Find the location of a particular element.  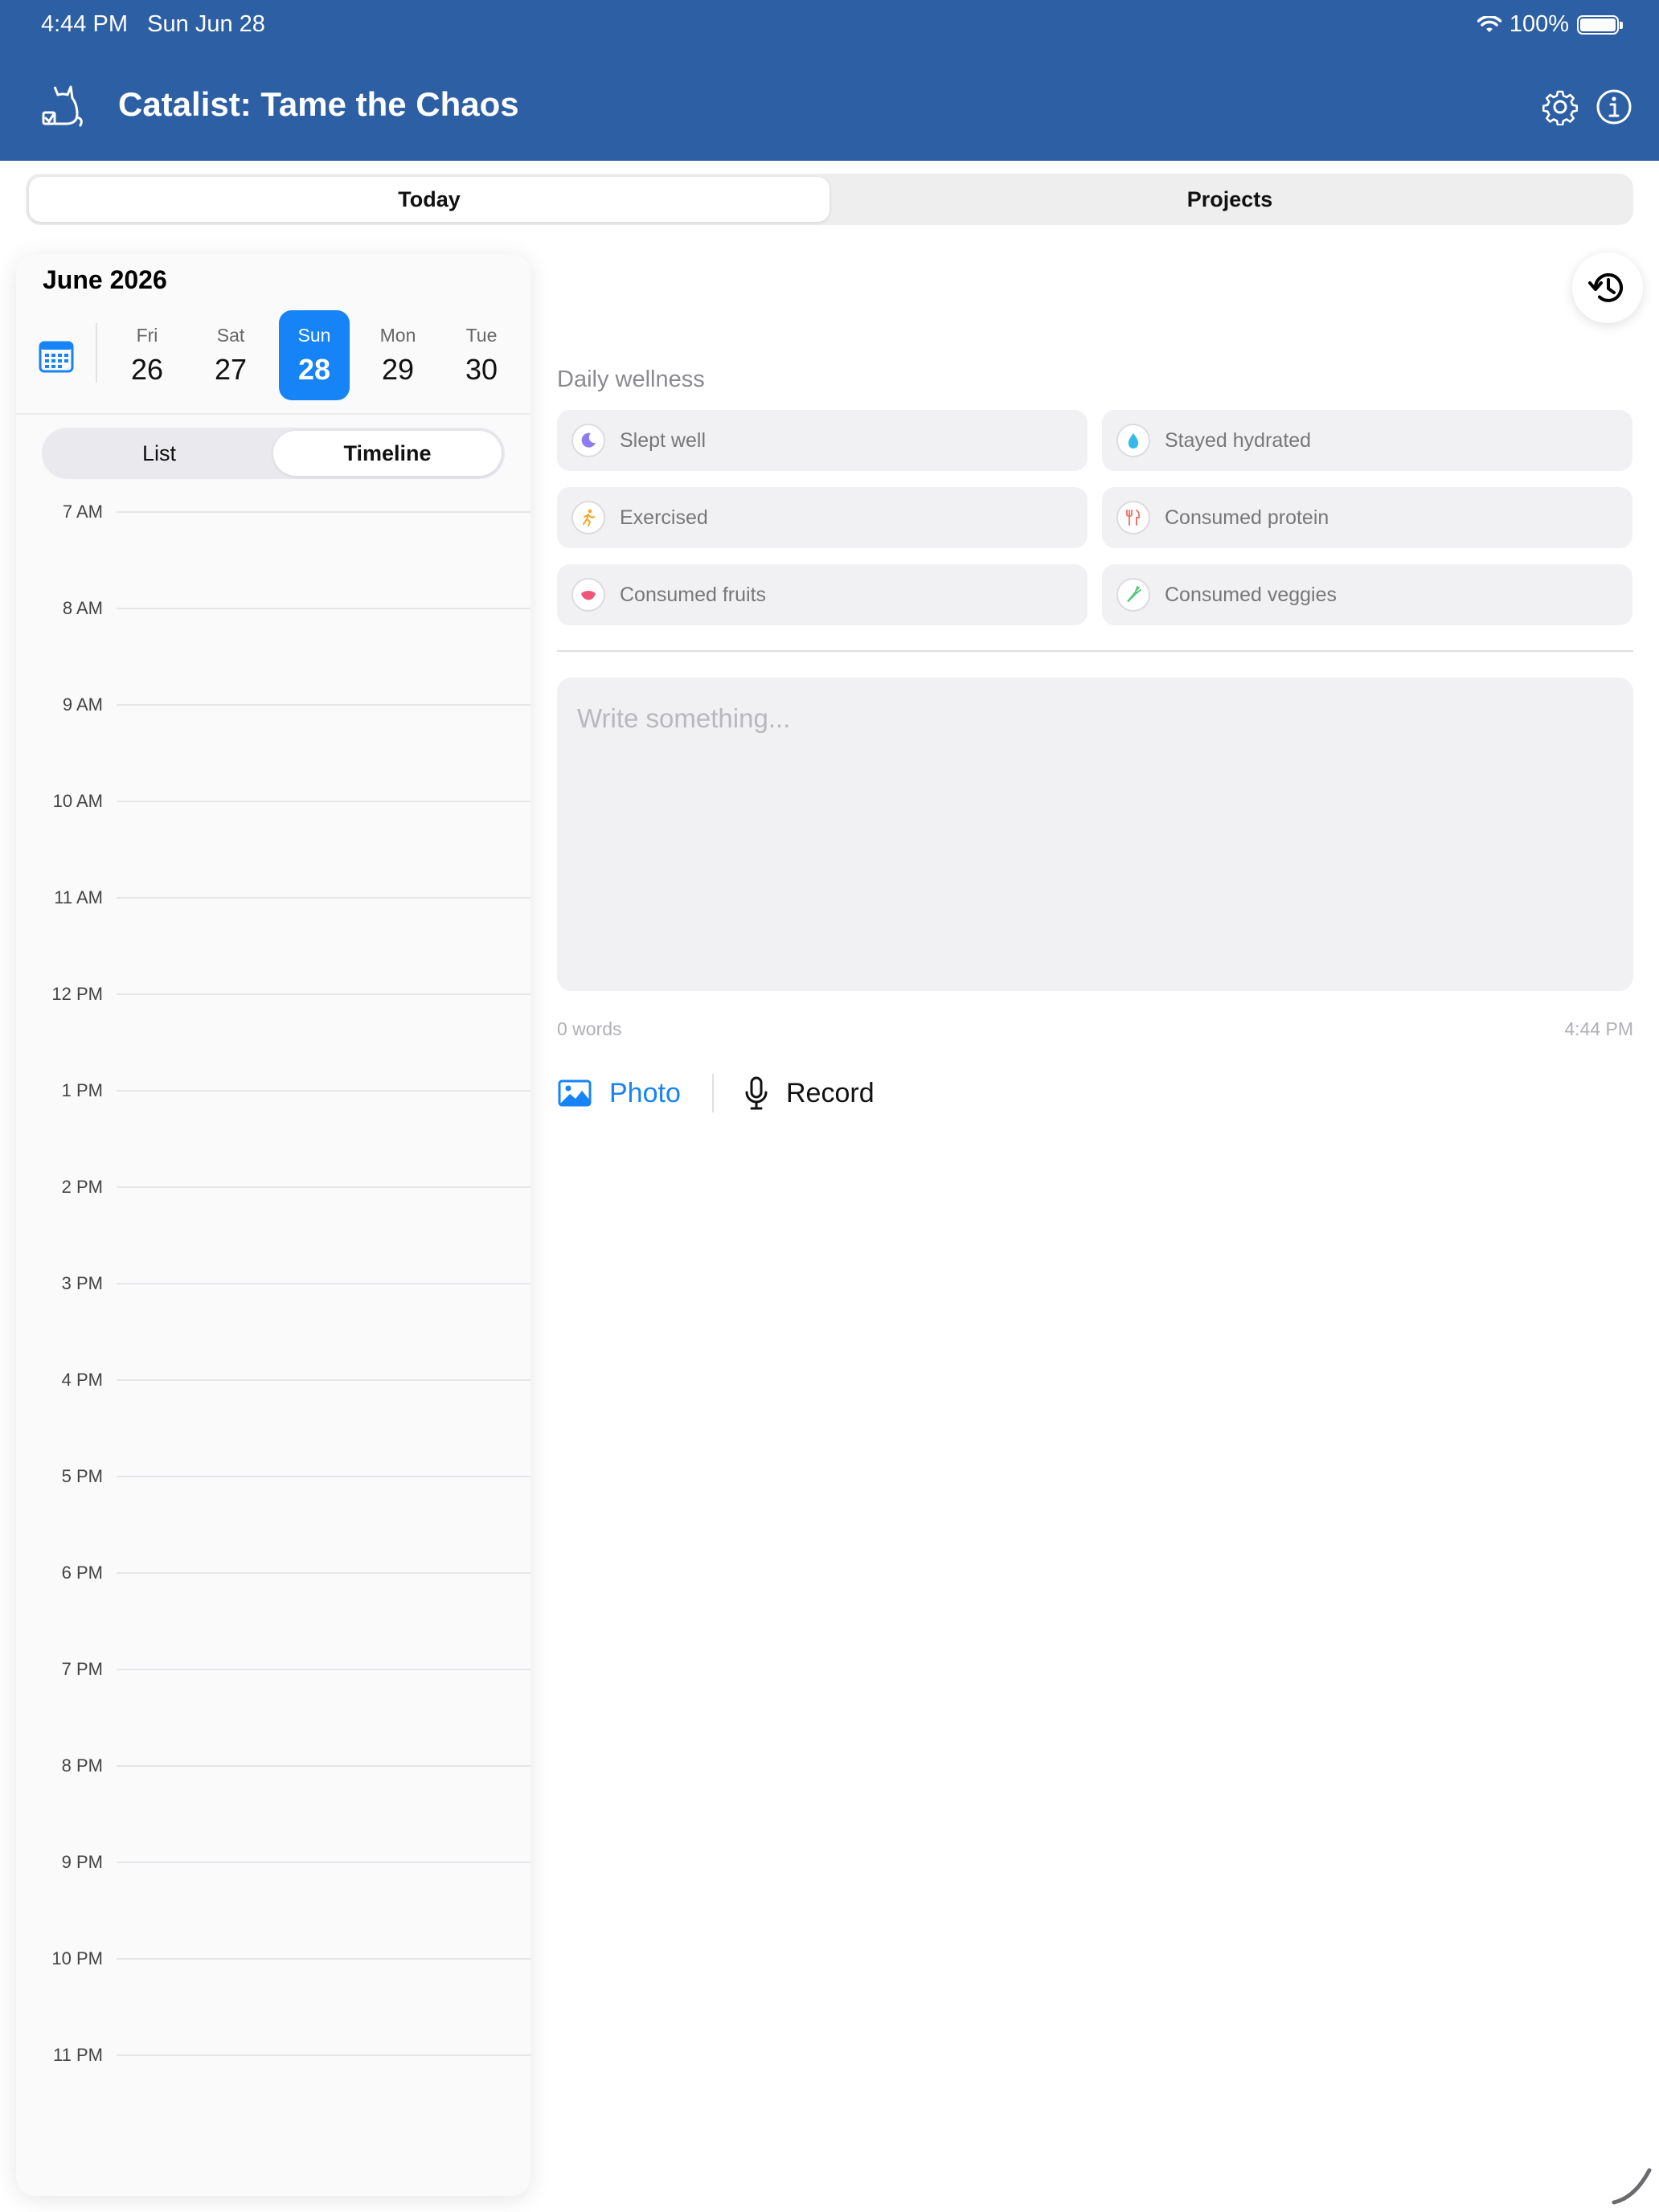

wellness-label: Consumed fruits is located at coordinates (693, 594).